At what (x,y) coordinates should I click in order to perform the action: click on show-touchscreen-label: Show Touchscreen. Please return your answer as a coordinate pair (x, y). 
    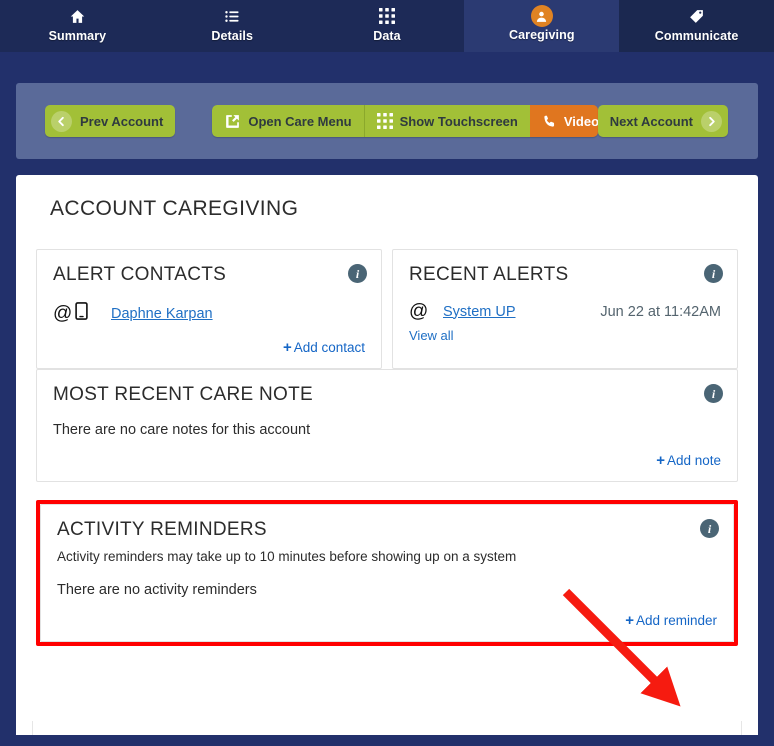
    Looking at the image, I should click on (458, 121).